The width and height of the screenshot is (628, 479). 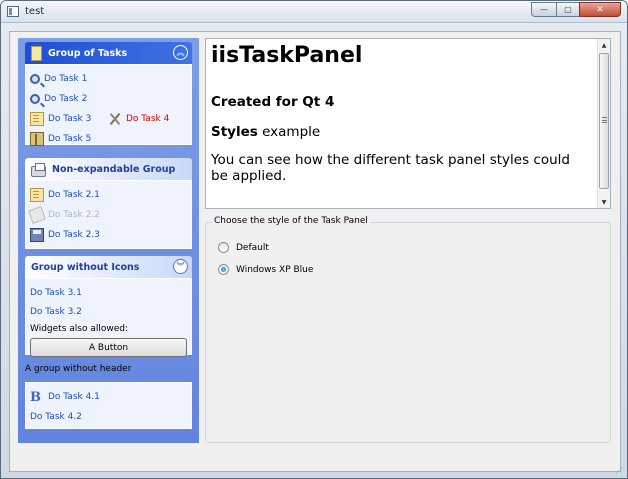 I want to click on disk-icon, so click(x=37, y=235).